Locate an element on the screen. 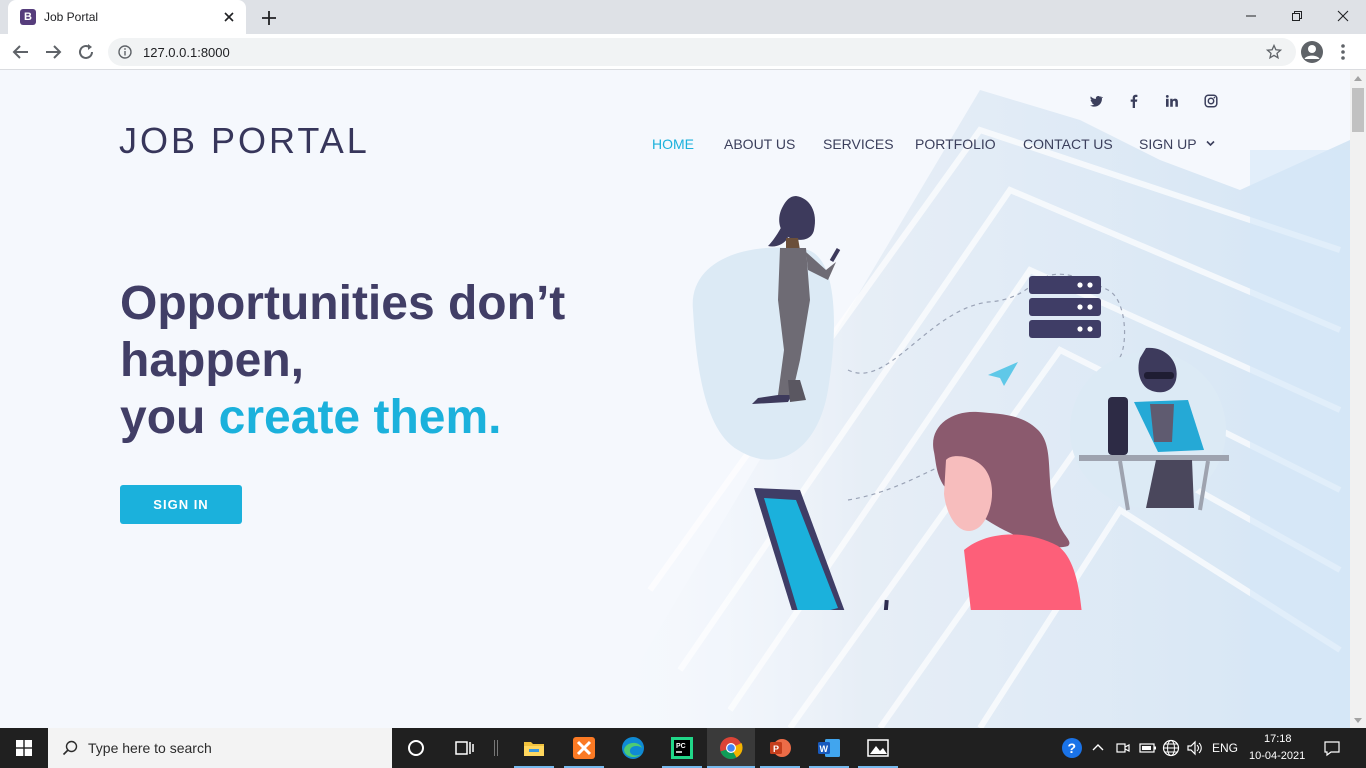  browser-menu-icon is located at coordinates (1343, 52).